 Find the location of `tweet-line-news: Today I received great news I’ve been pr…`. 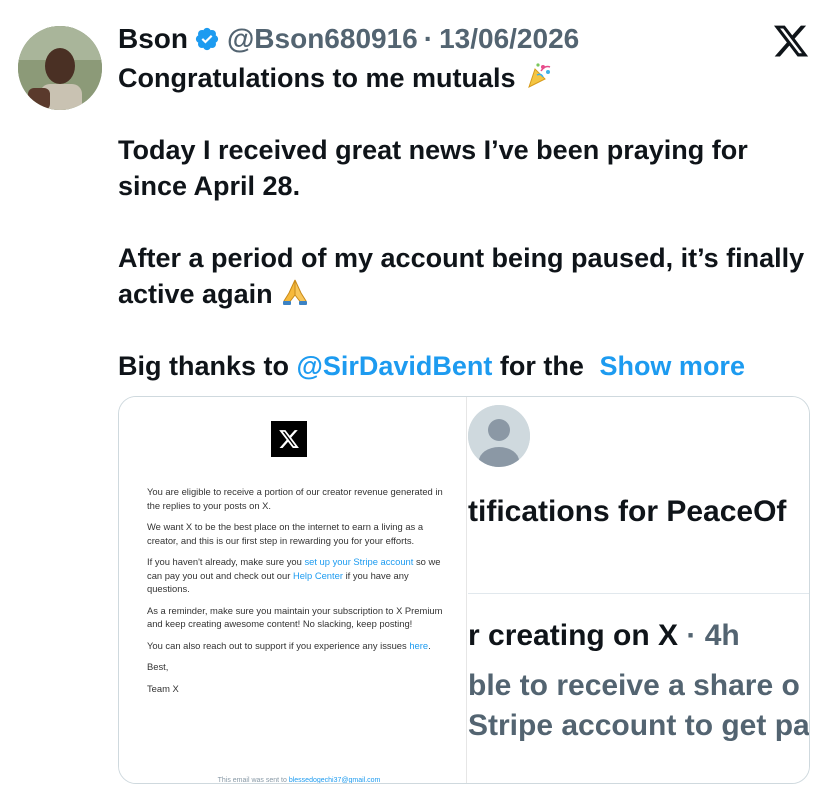

tweet-line-news: Today I received great news I’ve been pr… is located at coordinates (433, 168).